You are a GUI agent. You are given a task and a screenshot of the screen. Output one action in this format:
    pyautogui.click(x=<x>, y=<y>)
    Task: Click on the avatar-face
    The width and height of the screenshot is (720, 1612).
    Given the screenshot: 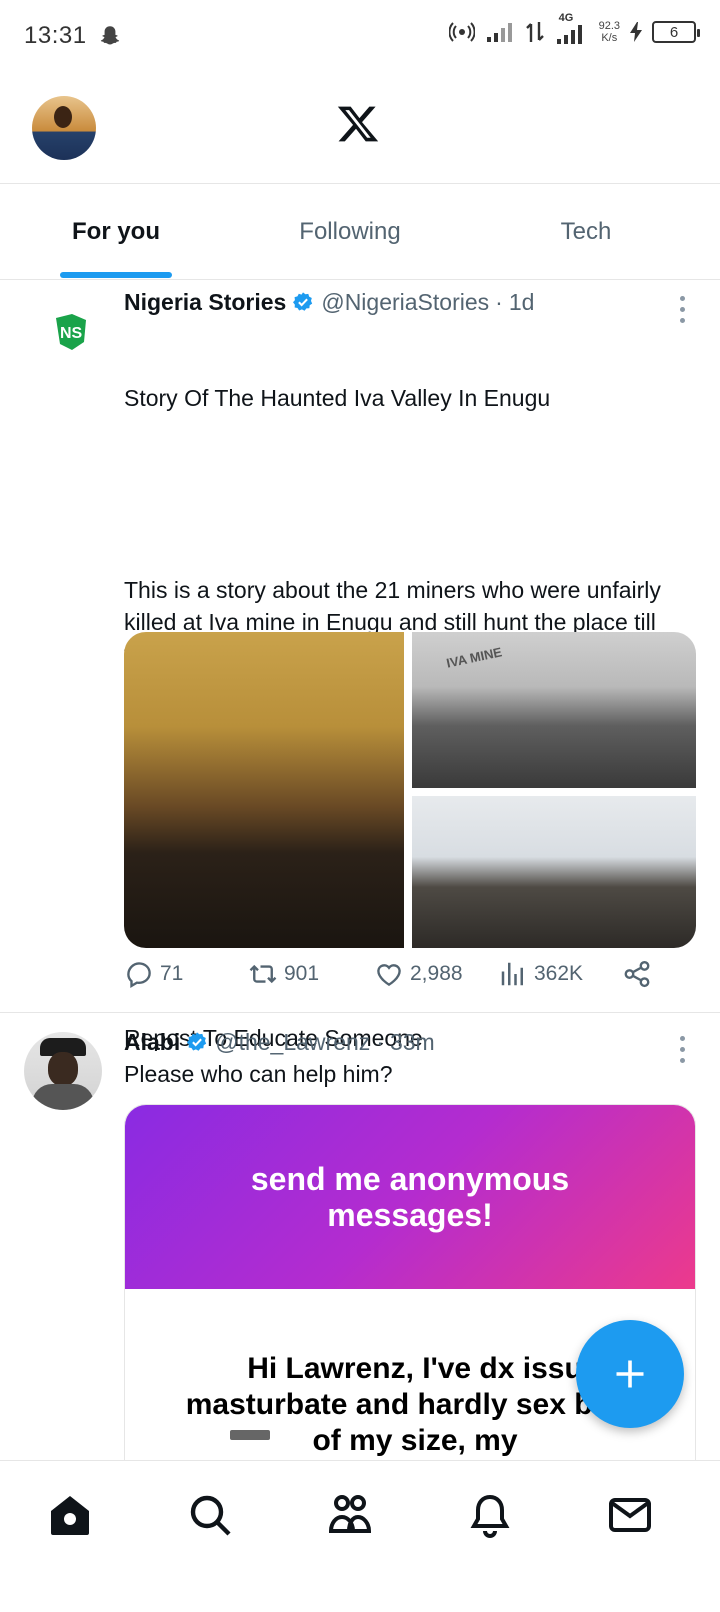 What is the action you would take?
    pyautogui.click(x=63, y=1069)
    